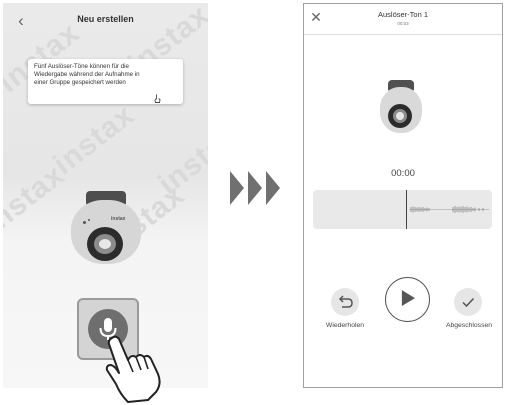  What do you see at coordinates (87, 74) in the screenshot?
I see `tooltip-line: Wiedergabe während der Aufnahme in` at bounding box center [87, 74].